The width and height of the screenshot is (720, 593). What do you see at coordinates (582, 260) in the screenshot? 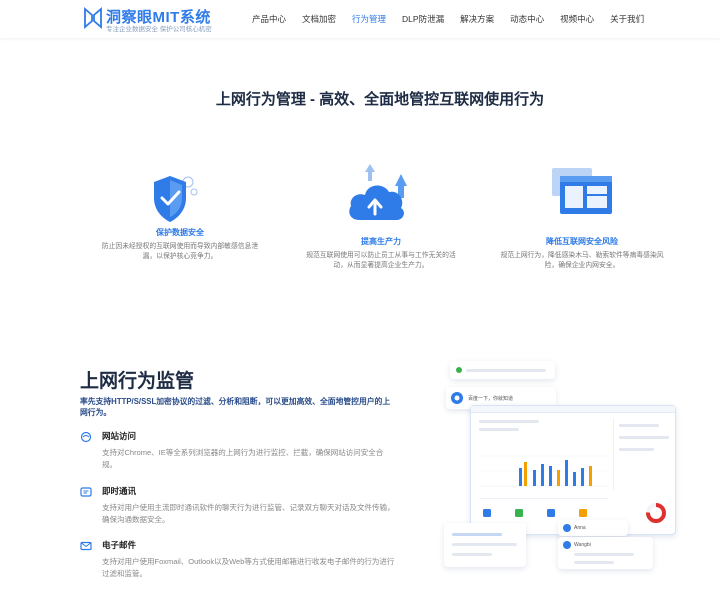
I see `feature-desc: 规范上网行为，降低感染木马、勒索软件等病毒感染风险，确保企业内网安全。` at bounding box center [582, 260].